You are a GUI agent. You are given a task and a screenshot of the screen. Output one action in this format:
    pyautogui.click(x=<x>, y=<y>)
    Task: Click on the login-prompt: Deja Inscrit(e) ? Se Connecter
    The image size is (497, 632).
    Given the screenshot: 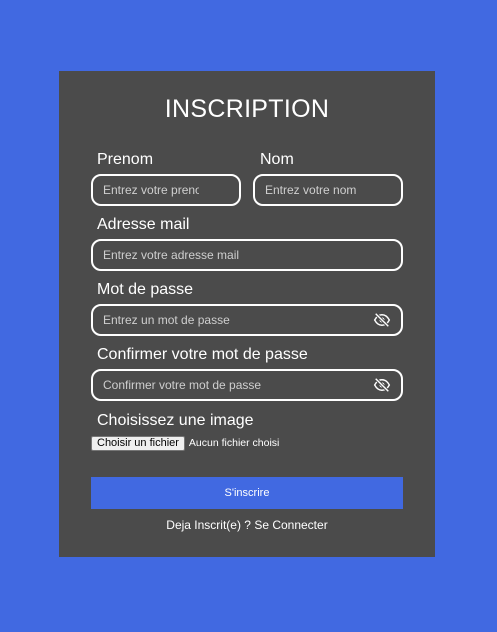 What is the action you would take?
    pyautogui.click(x=247, y=525)
    